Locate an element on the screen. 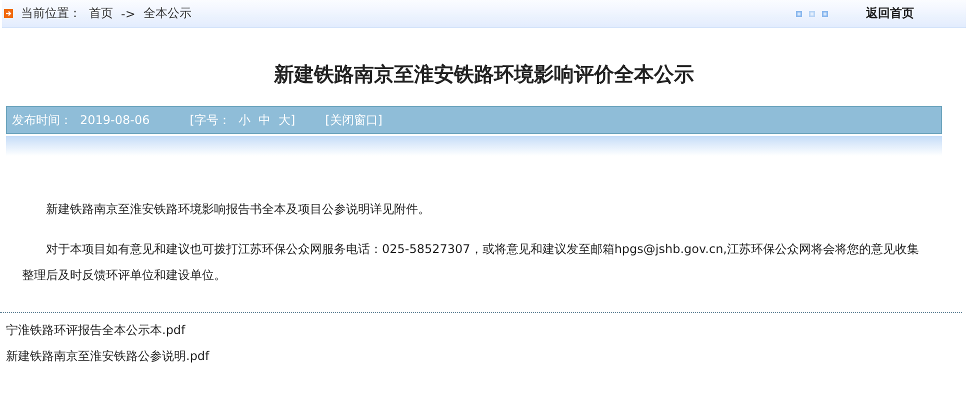 The height and width of the screenshot is (410, 968). squares-icon is located at coordinates (812, 13).